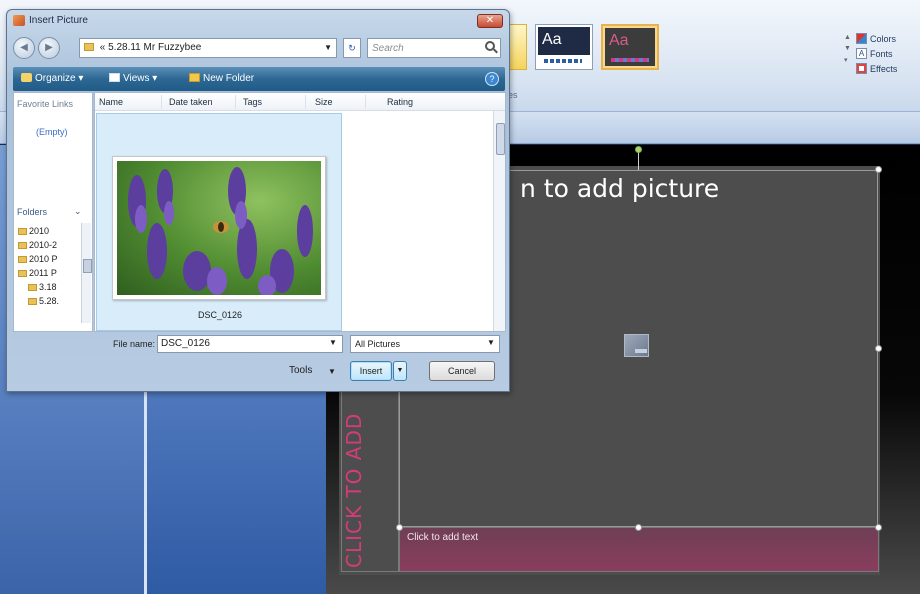 Image resolution: width=920 pixels, height=594 pixels. What do you see at coordinates (400, 371) in the screenshot?
I see `insert-options-button: ▼` at bounding box center [400, 371].